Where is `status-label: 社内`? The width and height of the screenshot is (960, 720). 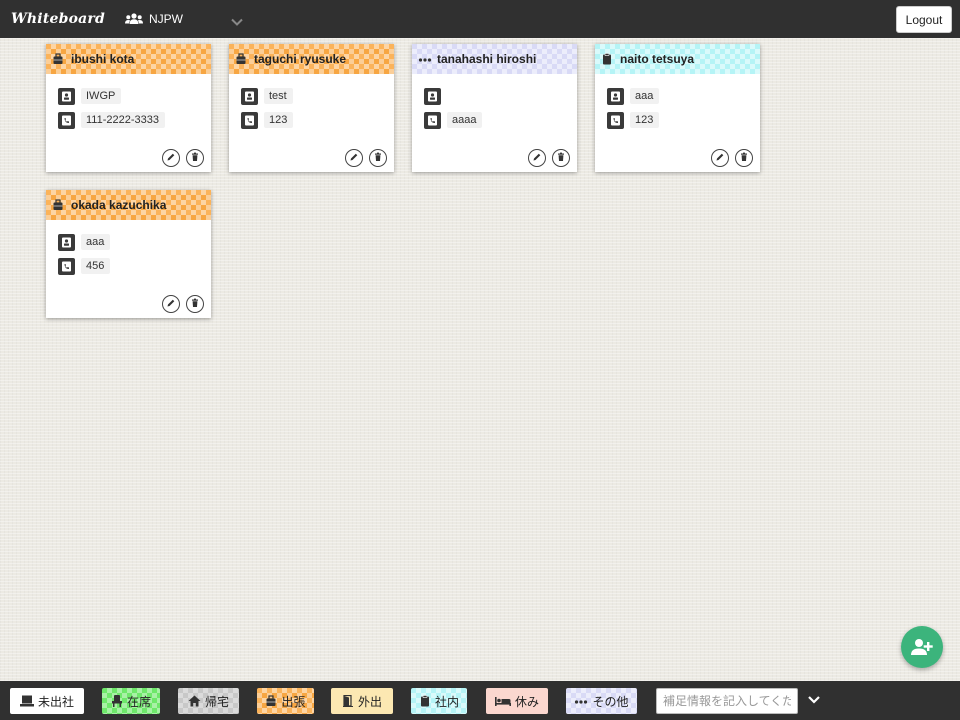 status-label: 社内 is located at coordinates (446, 701).